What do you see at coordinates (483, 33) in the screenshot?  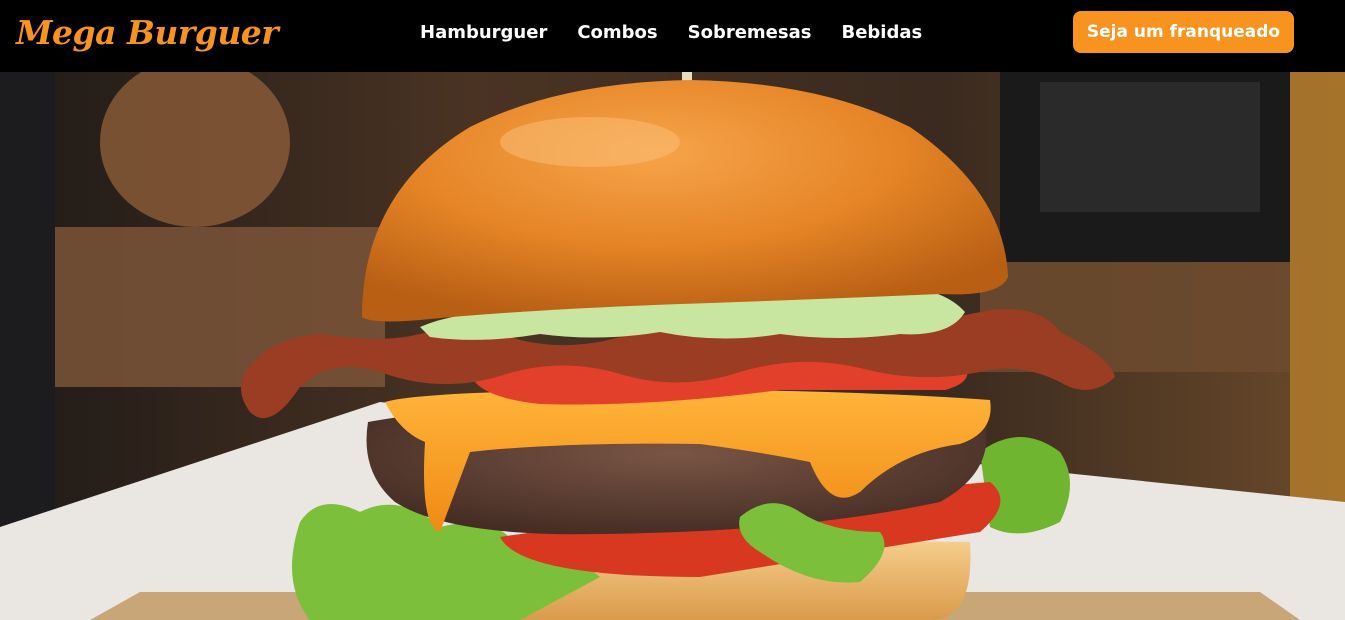 I see `nav-link-hamburguer: Hamburguer` at bounding box center [483, 33].